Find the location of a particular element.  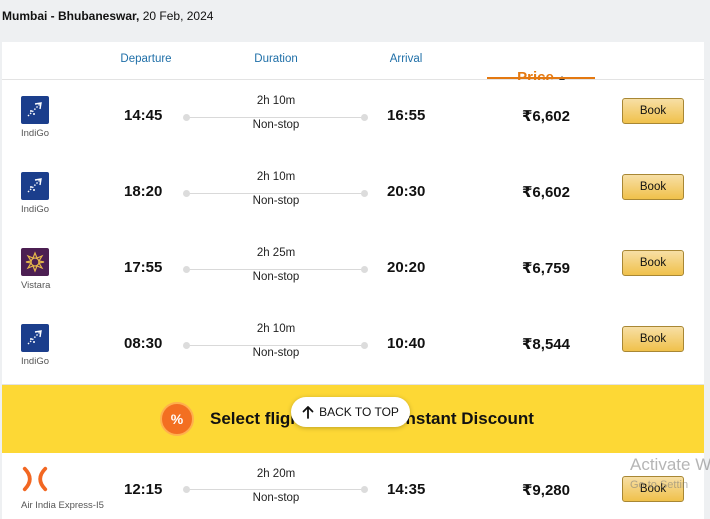

flight-price: ₹8,544 is located at coordinates (546, 344).